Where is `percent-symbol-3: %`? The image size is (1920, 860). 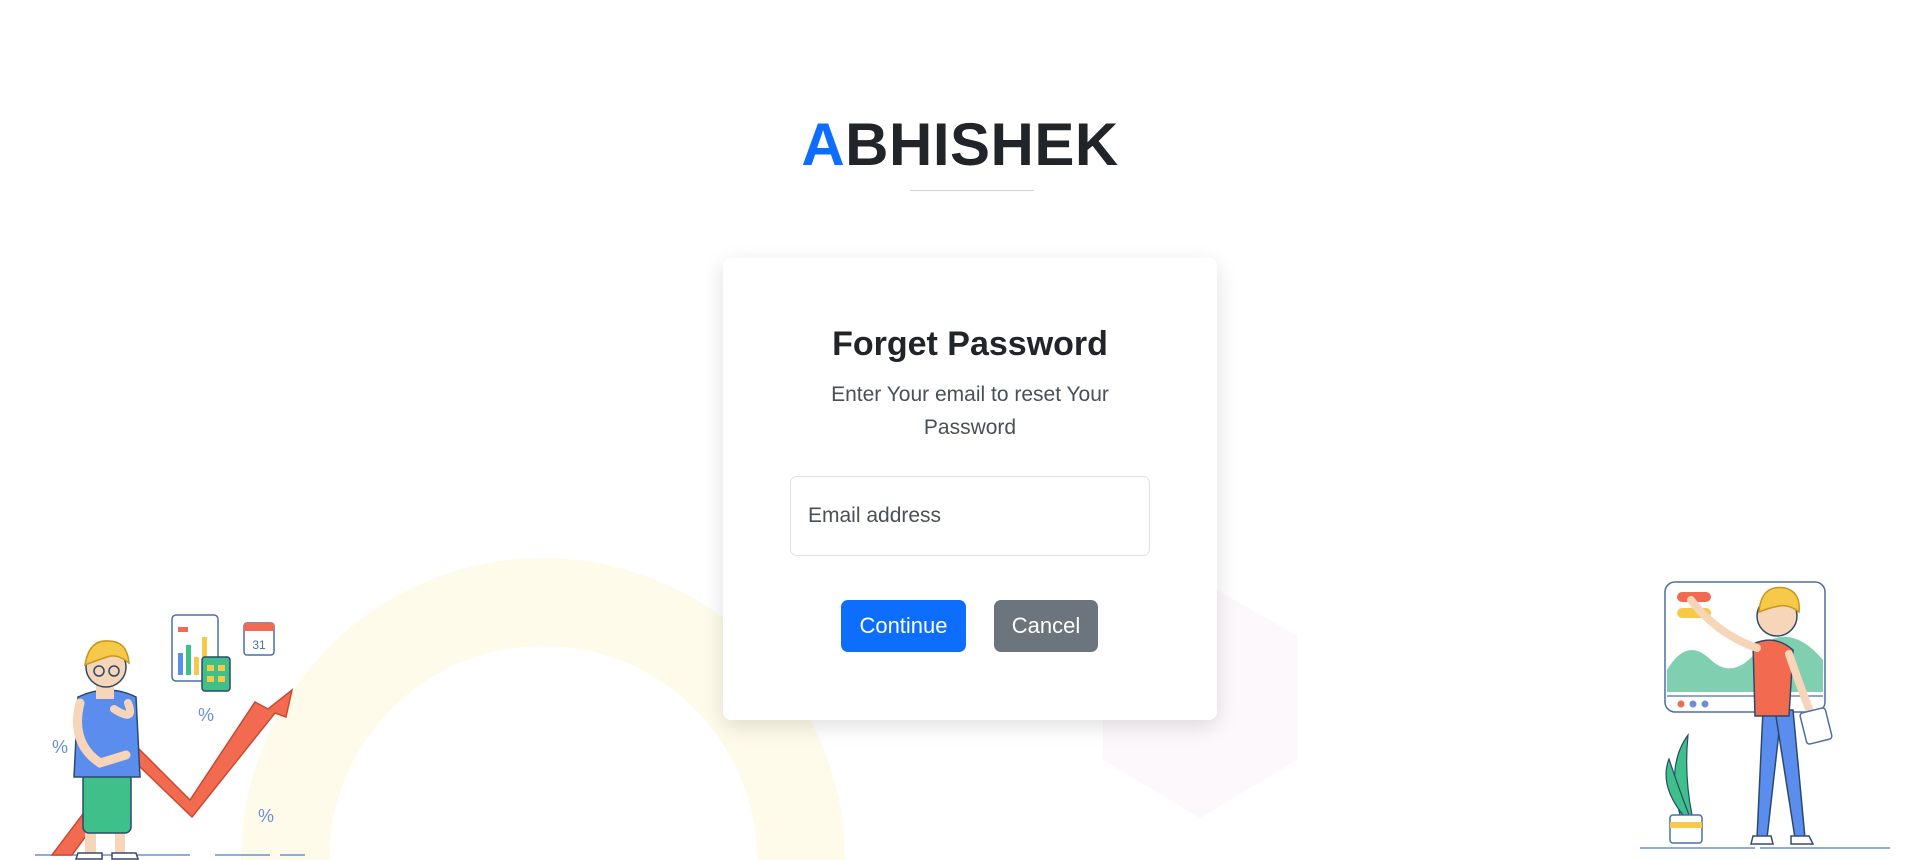 percent-symbol-3: % is located at coordinates (266, 816).